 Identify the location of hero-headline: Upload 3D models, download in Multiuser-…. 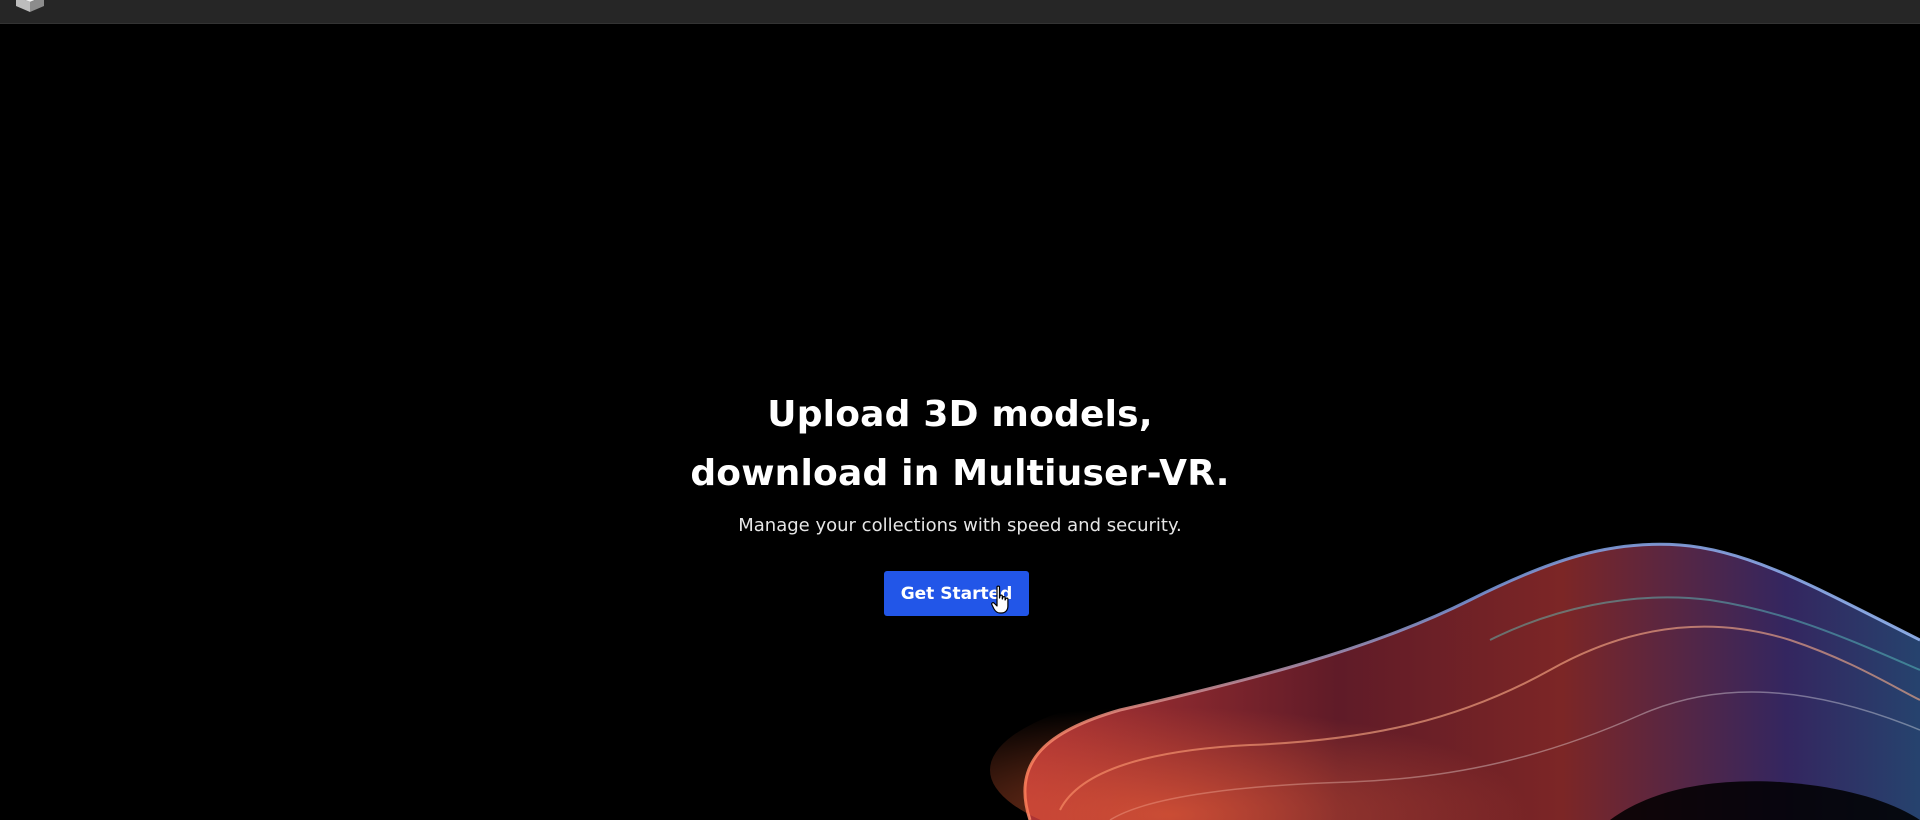
(960, 444).